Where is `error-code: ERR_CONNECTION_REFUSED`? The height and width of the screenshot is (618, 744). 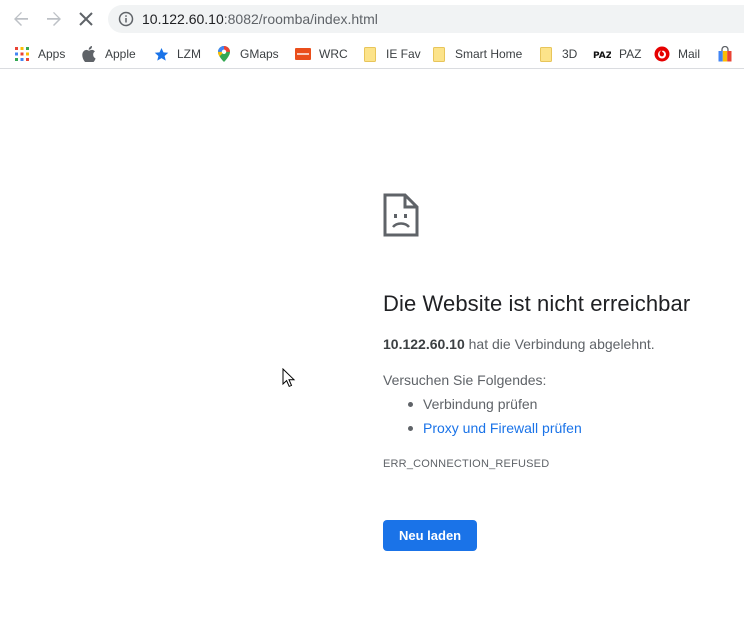 error-code: ERR_CONNECTION_REFUSED is located at coordinates (466, 464).